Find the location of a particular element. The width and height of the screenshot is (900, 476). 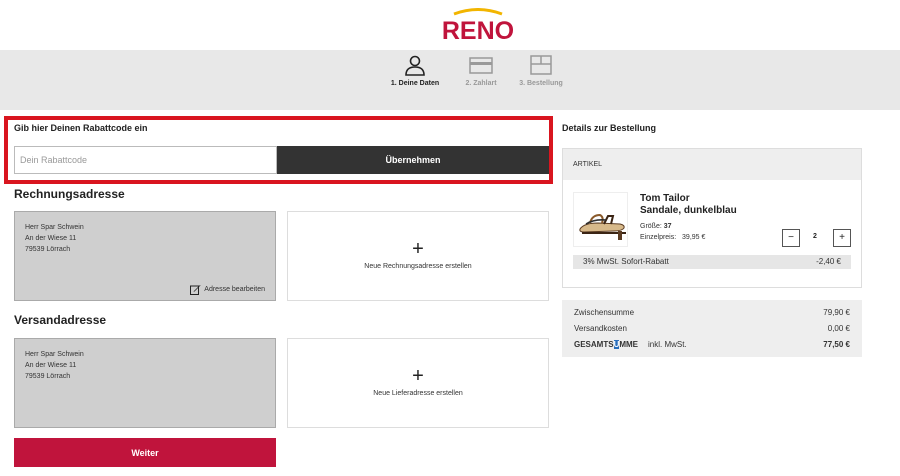

checkout-stepper: 1. Deine Daten 2. Zahlart 3. Bestellung is located at coordinates (450, 80).